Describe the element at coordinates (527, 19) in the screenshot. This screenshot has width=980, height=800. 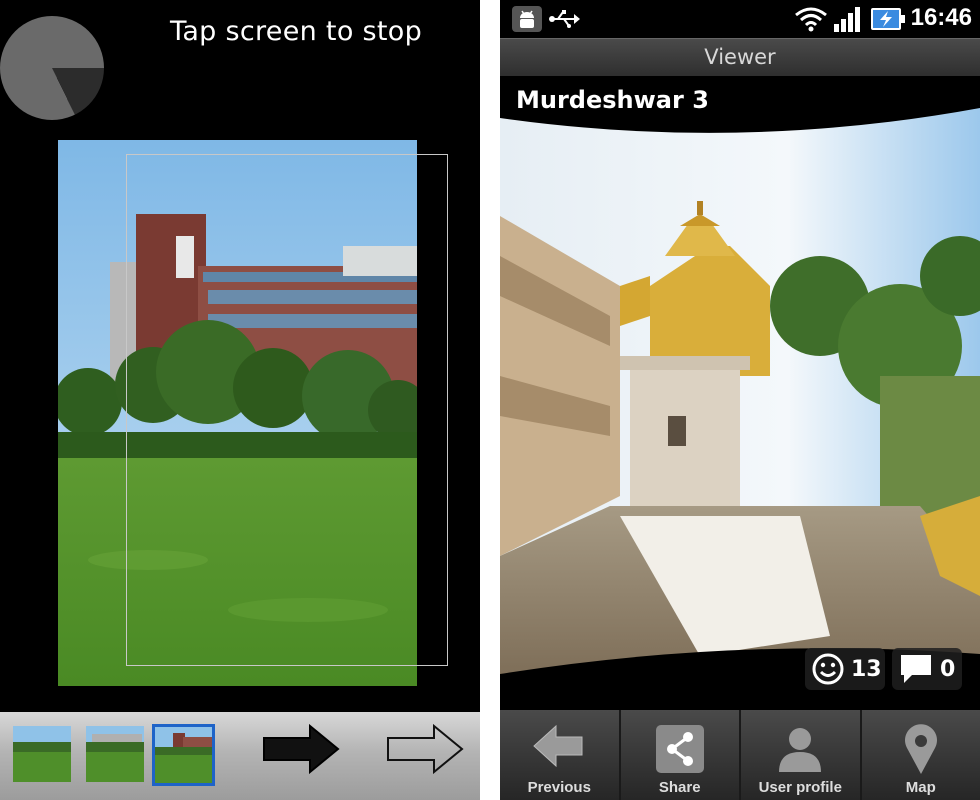
I see `android-debug-icon` at that location.